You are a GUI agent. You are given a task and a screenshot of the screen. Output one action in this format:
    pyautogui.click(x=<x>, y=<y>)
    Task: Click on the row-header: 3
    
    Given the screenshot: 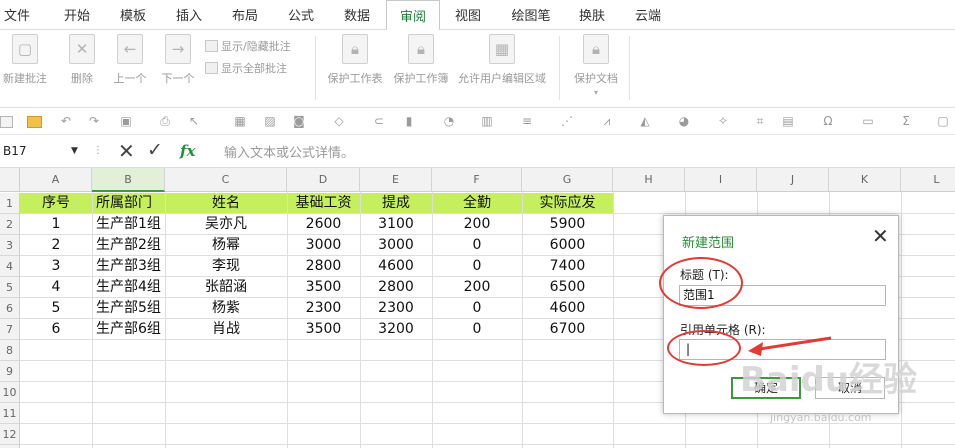 What is the action you would take?
    pyautogui.click(x=10, y=245)
    